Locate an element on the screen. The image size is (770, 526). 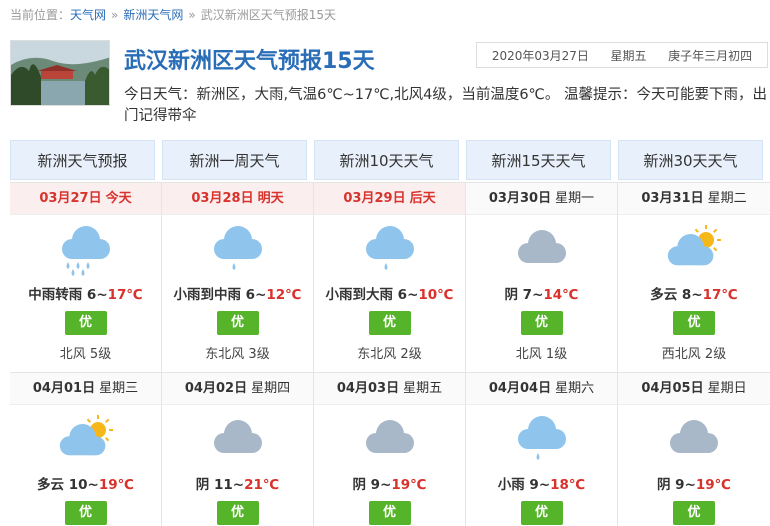
day-date-text: 03月27日 is located at coordinates (70, 198).